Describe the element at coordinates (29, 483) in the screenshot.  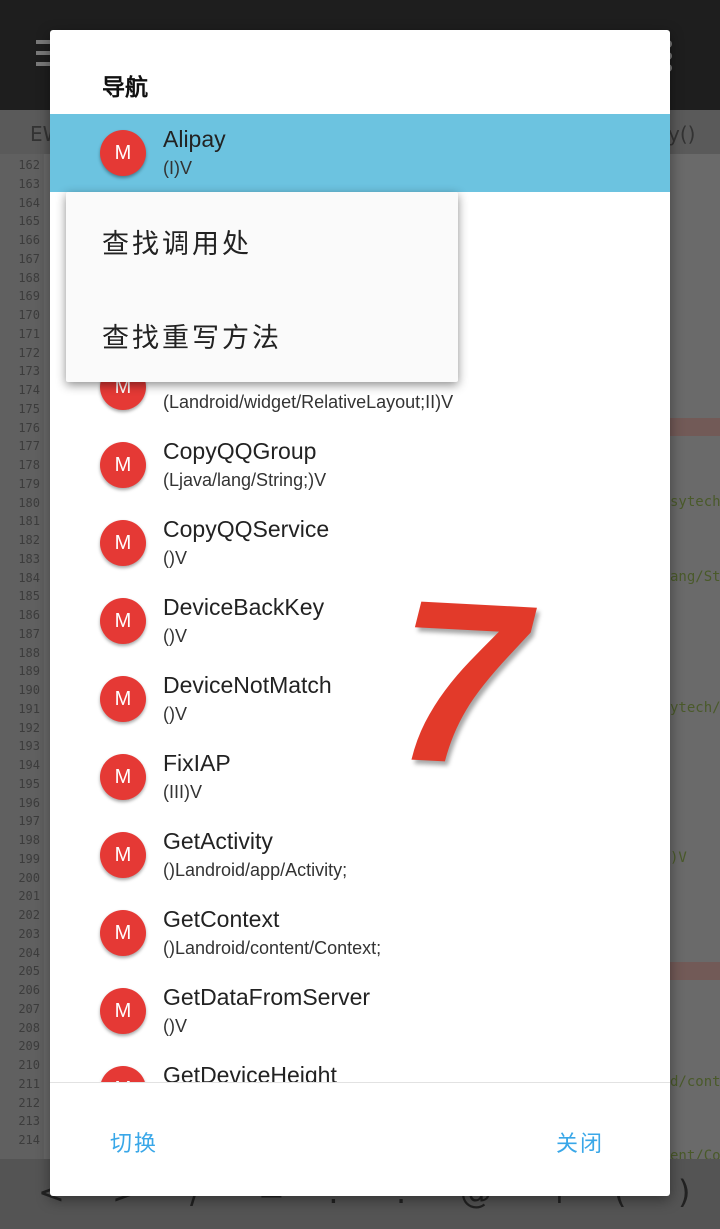
I see `line-number: 179` at that location.